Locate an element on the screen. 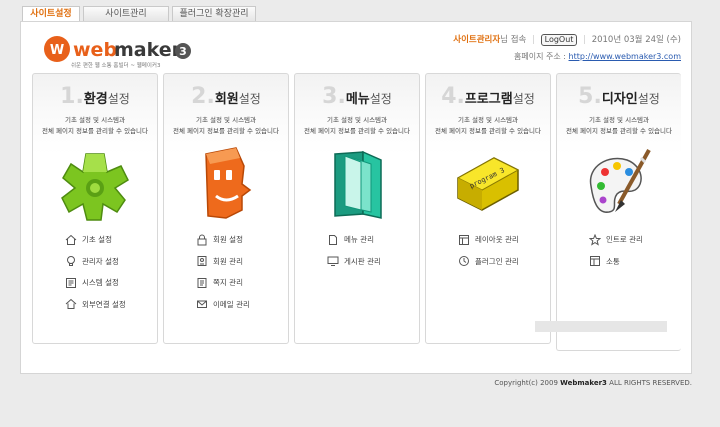 The image size is (720, 427). copyright-suffix: ALL RIGHTS RESERVED. is located at coordinates (649, 383).